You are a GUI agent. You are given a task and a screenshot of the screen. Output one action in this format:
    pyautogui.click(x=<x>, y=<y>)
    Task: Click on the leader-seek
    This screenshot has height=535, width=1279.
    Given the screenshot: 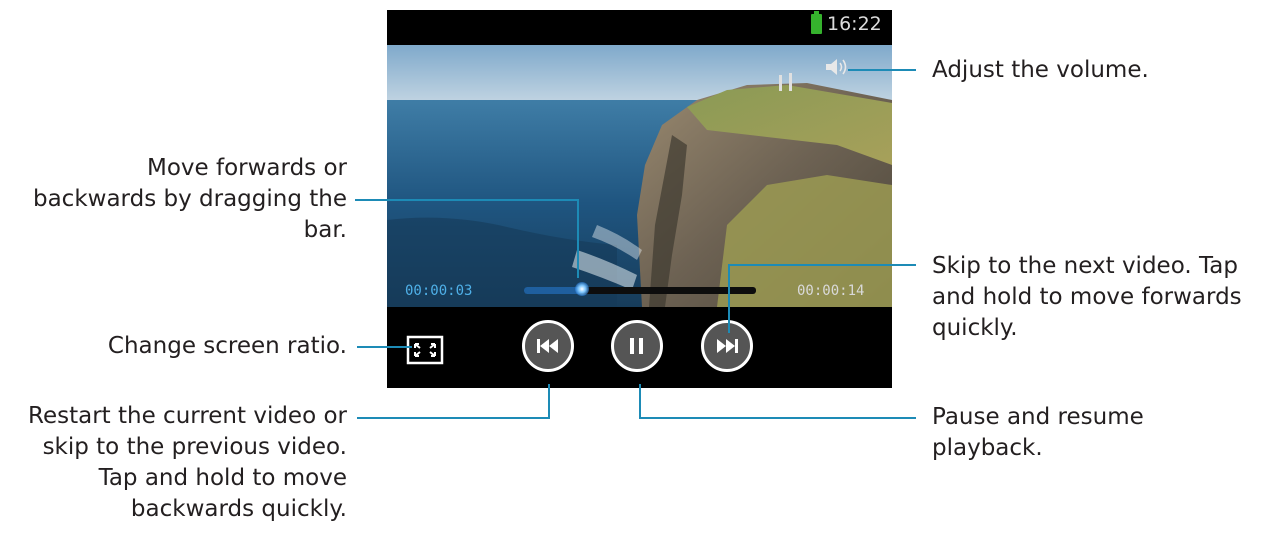 What is the action you would take?
    pyautogui.click(x=467, y=238)
    